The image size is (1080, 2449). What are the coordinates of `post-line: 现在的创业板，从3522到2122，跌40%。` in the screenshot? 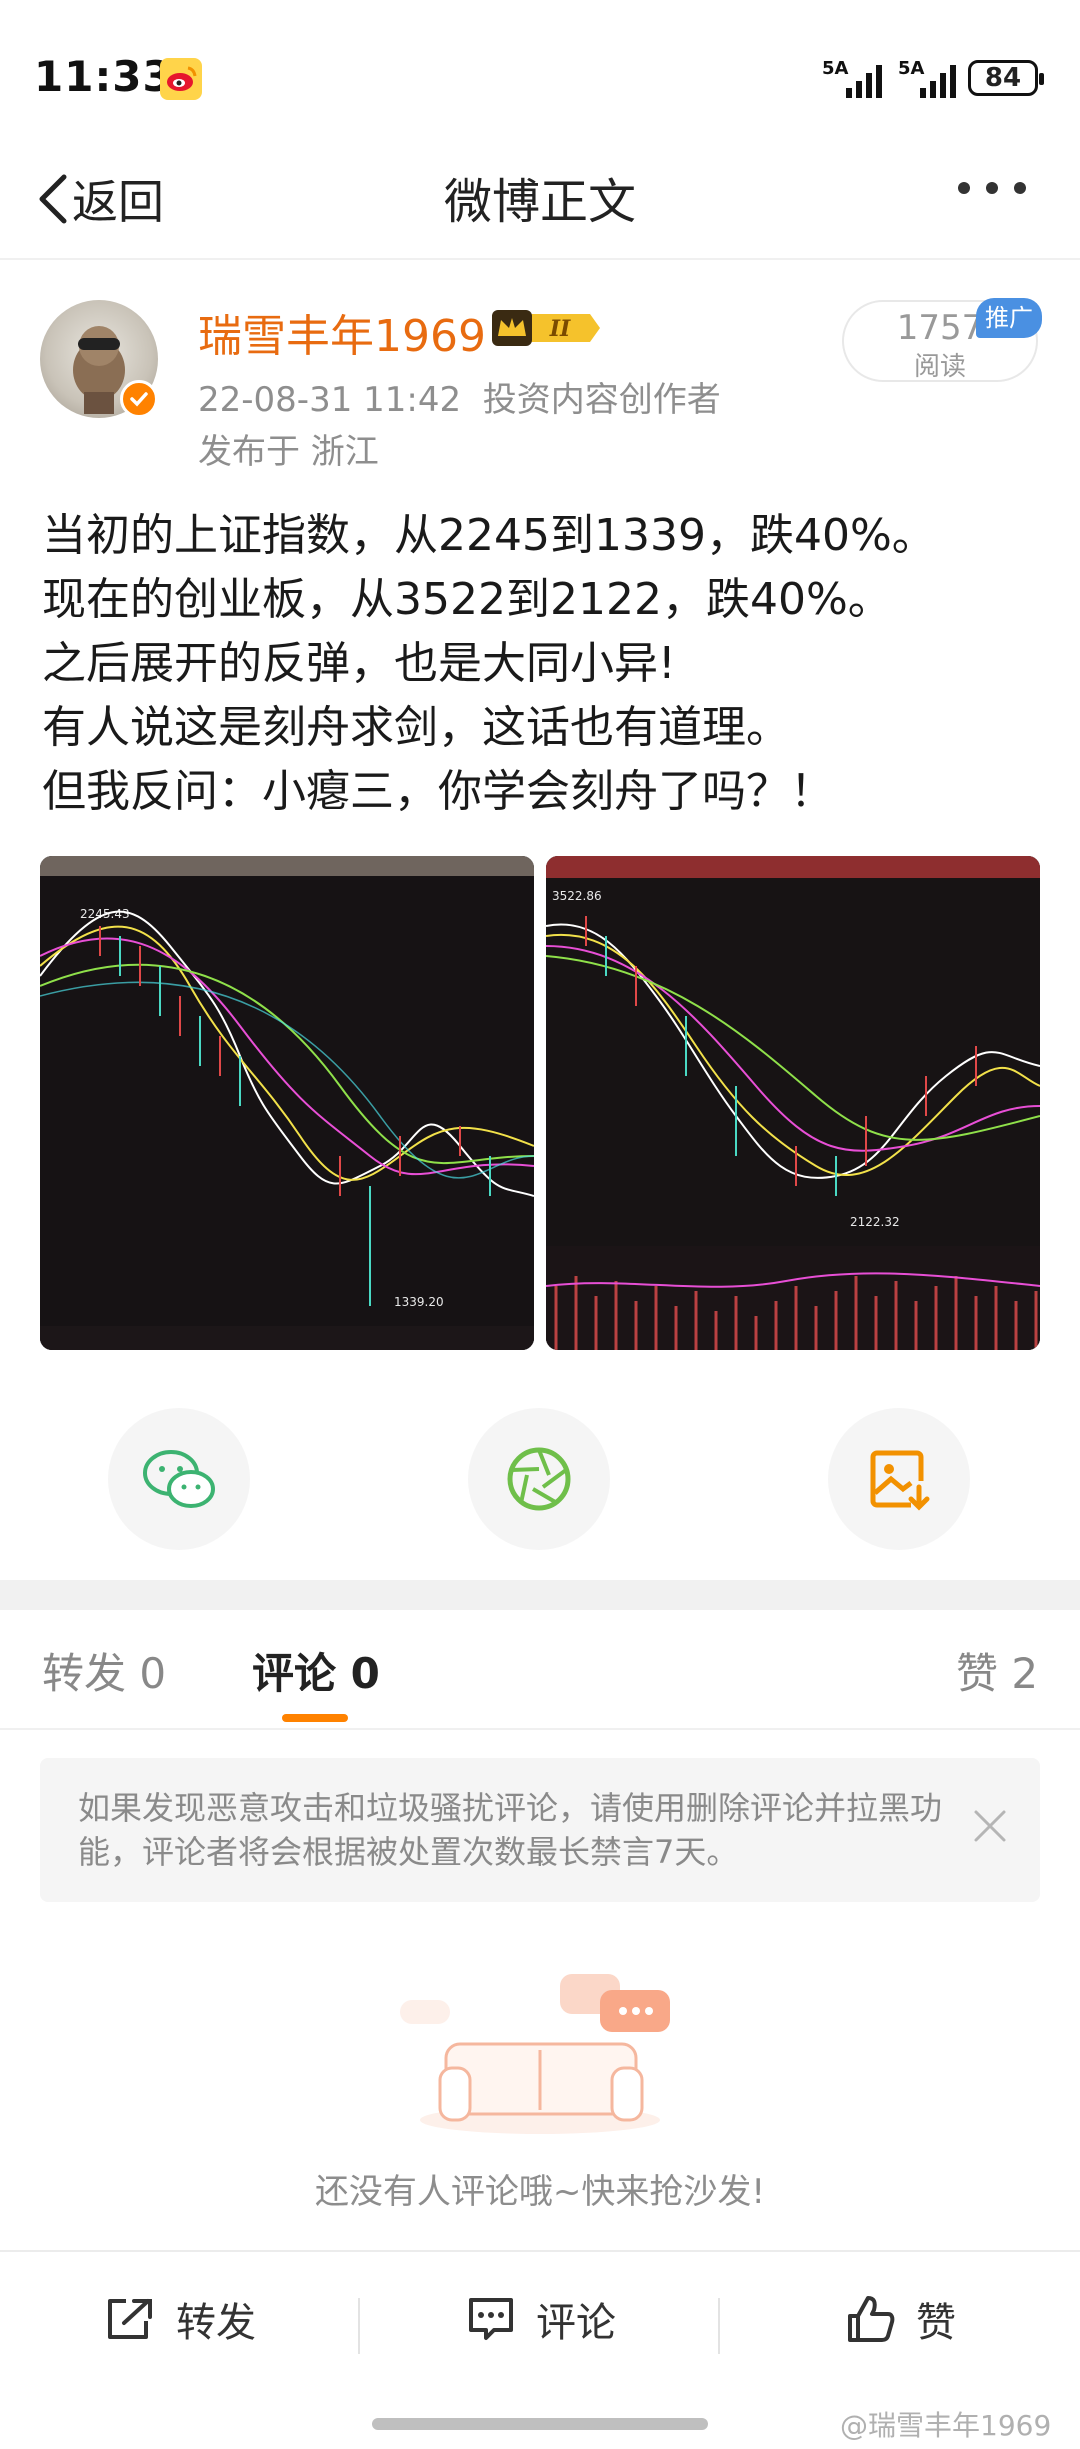 It's located at (467, 599).